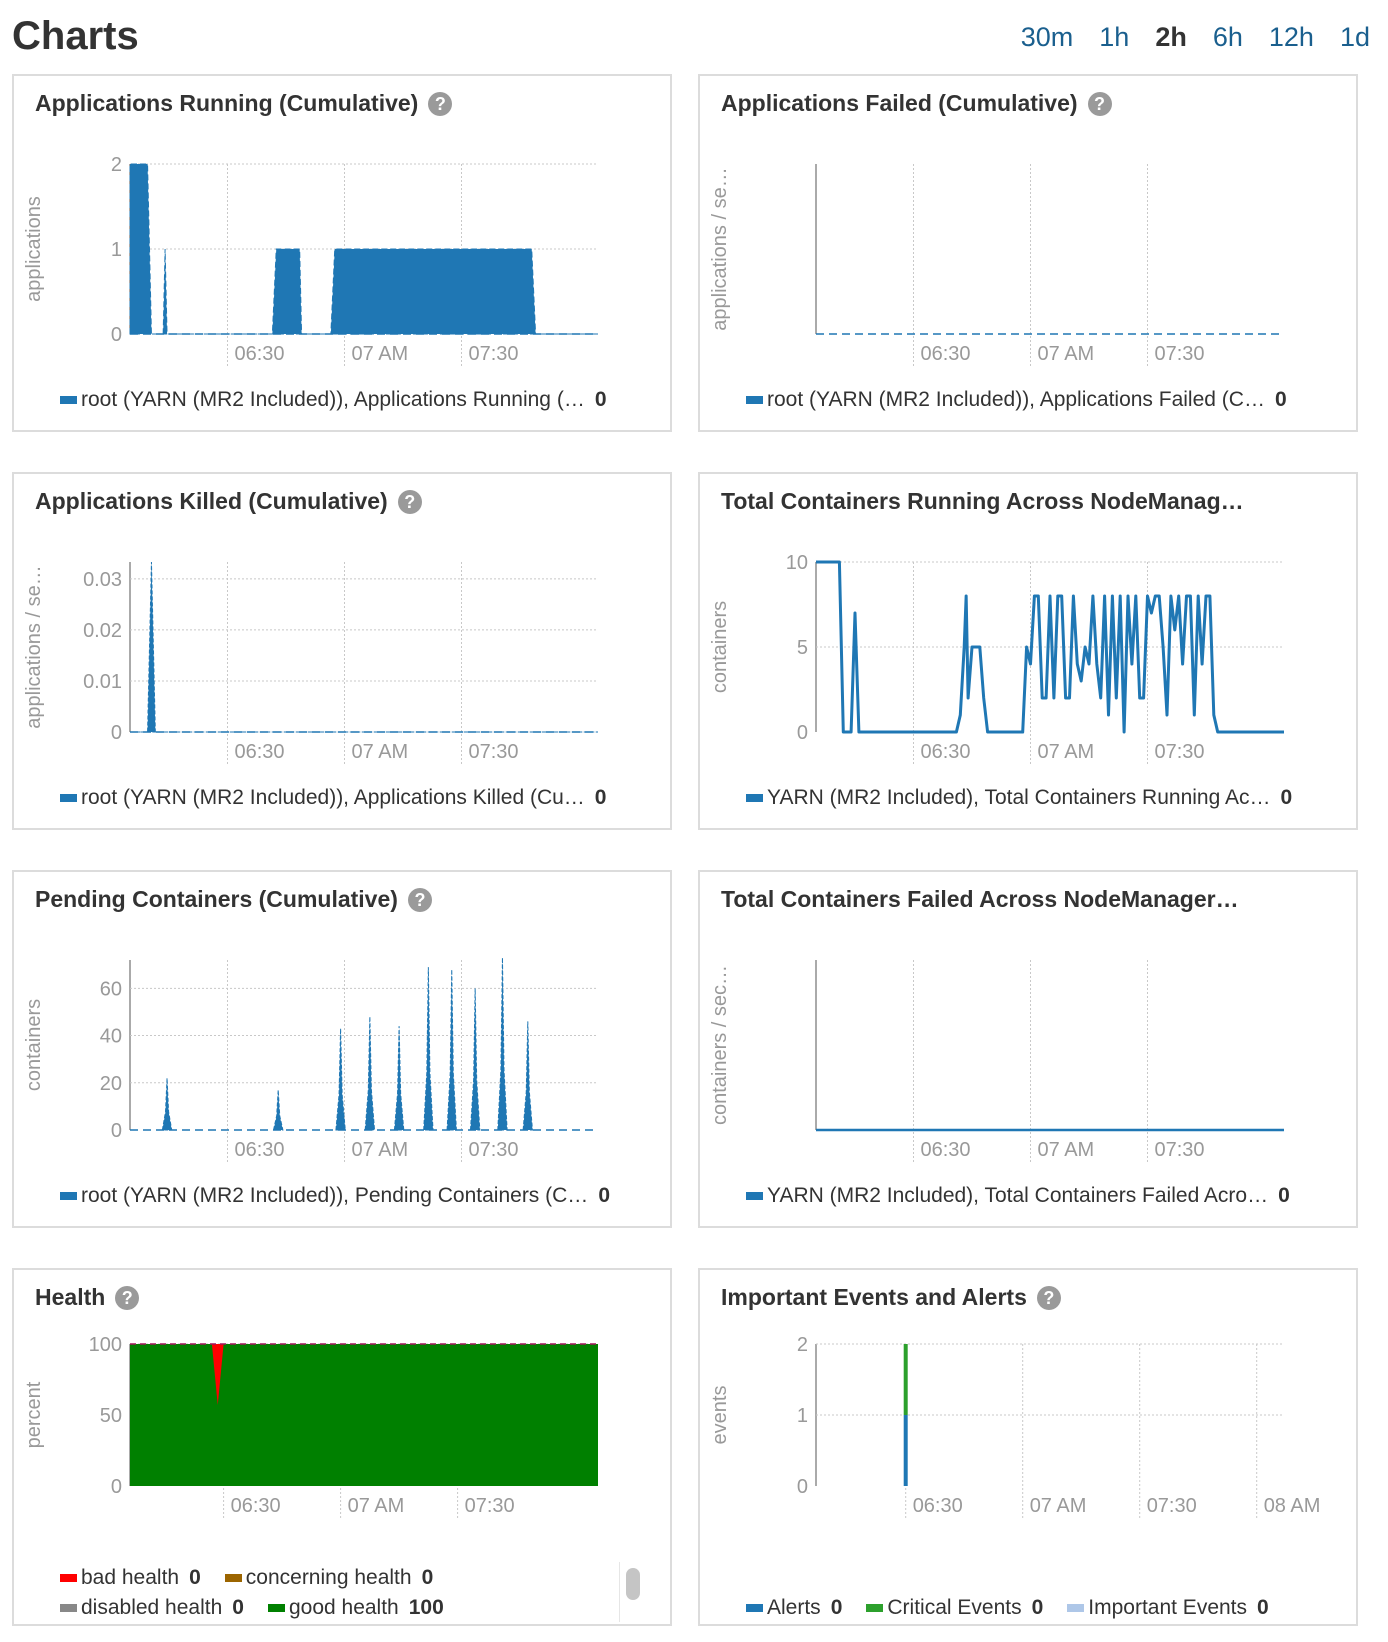 The height and width of the screenshot is (1642, 1388). Describe the element at coordinates (1291, 37) in the screenshot. I see `range-12h: 12h` at that location.